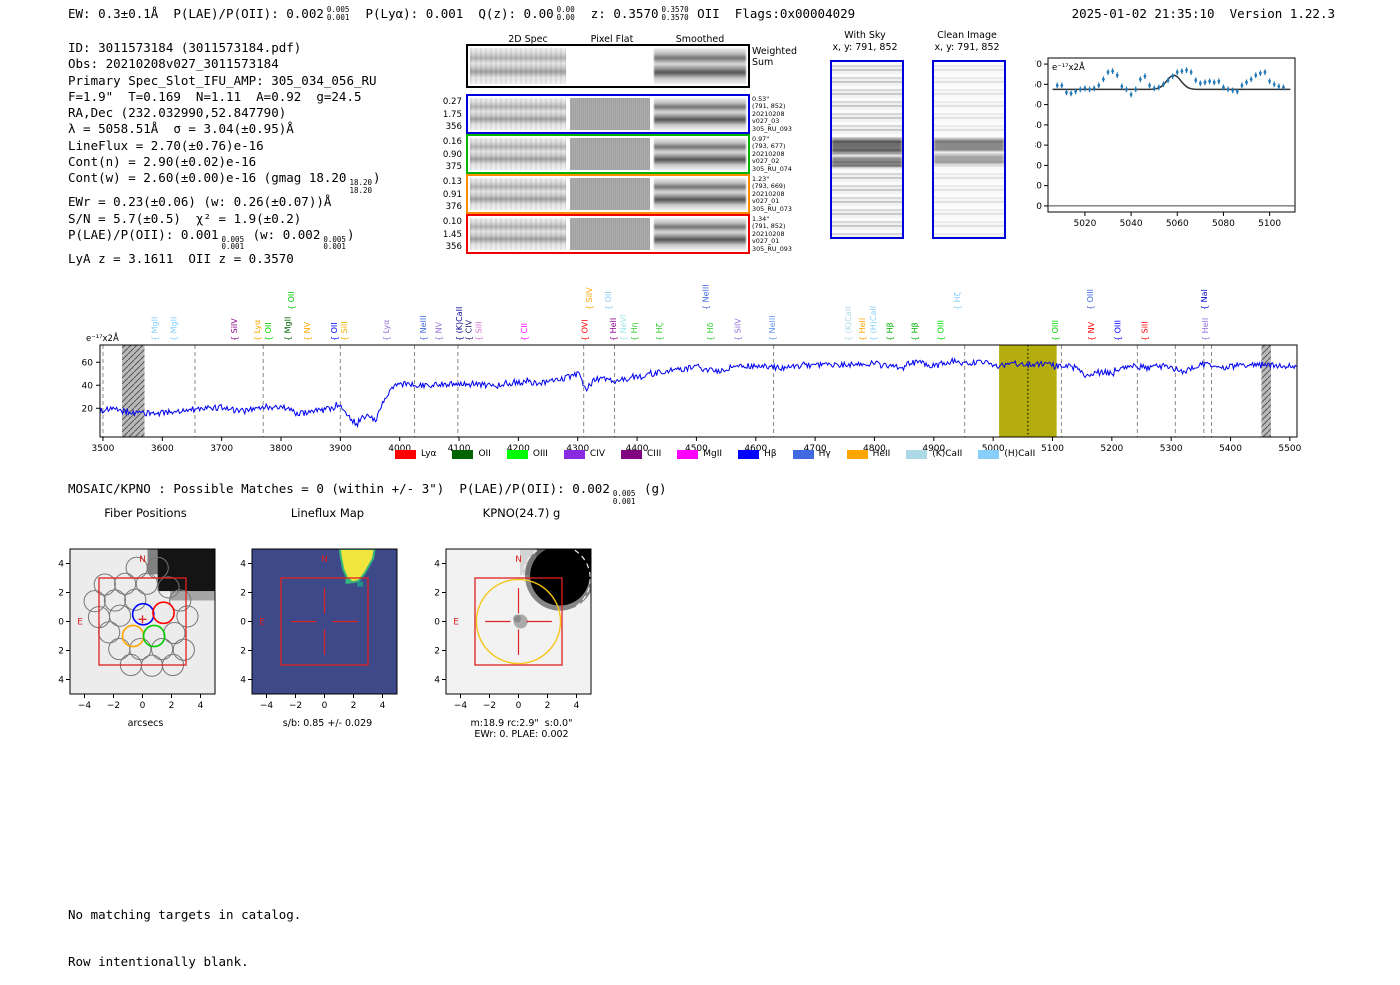 Image resolution: width=1400 pixels, height=985 pixels. What do you see at coordinates (423, 328) in the screenshot?
I see `line-label-NeIII: { NeIII` at bounding box center [423, 328].